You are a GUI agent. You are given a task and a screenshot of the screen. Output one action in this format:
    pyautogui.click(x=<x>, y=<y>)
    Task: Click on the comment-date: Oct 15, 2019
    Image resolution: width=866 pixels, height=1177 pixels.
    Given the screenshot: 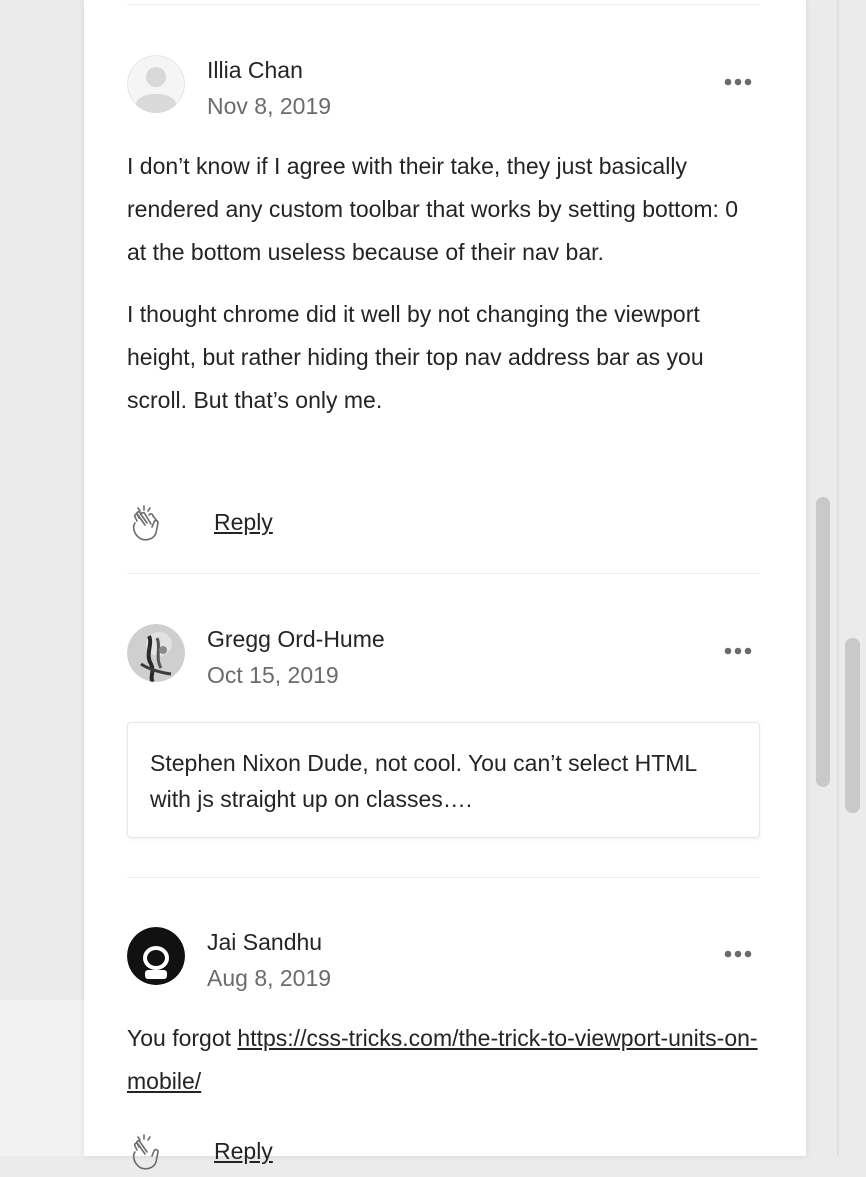 What is the action you would take?
    pyautogui.click(x=273, y=675)
    